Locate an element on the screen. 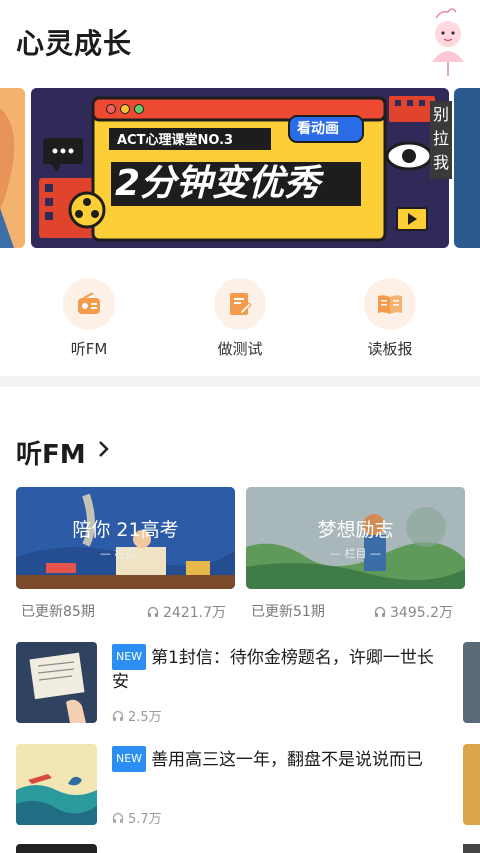 This screenshot has width=480, height=853. list-item-plays-count: 2.5万 is located at coordinates (145, 717).